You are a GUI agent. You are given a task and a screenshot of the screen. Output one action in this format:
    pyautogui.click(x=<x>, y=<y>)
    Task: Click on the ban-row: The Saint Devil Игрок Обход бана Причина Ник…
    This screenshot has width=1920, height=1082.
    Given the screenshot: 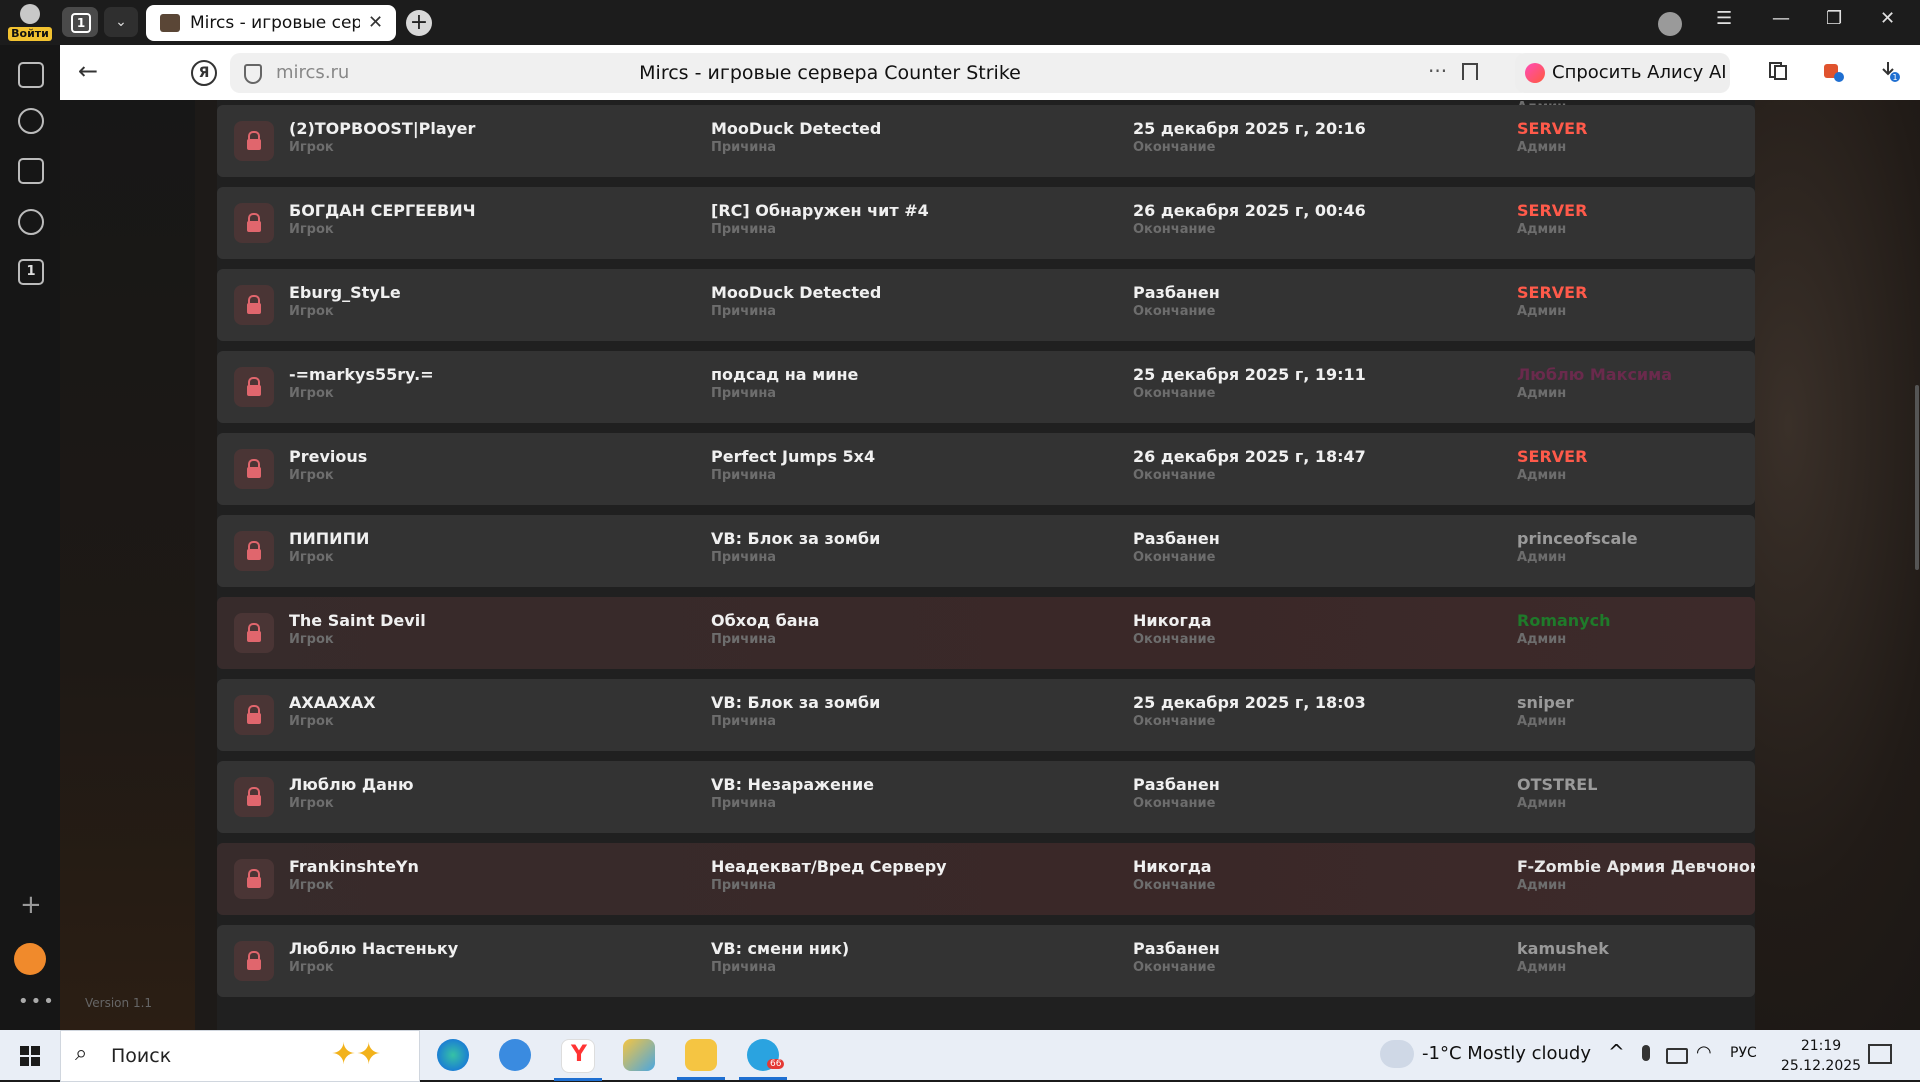 What is the action you would take?
    pyautogui.click(x=986, y=633)
    